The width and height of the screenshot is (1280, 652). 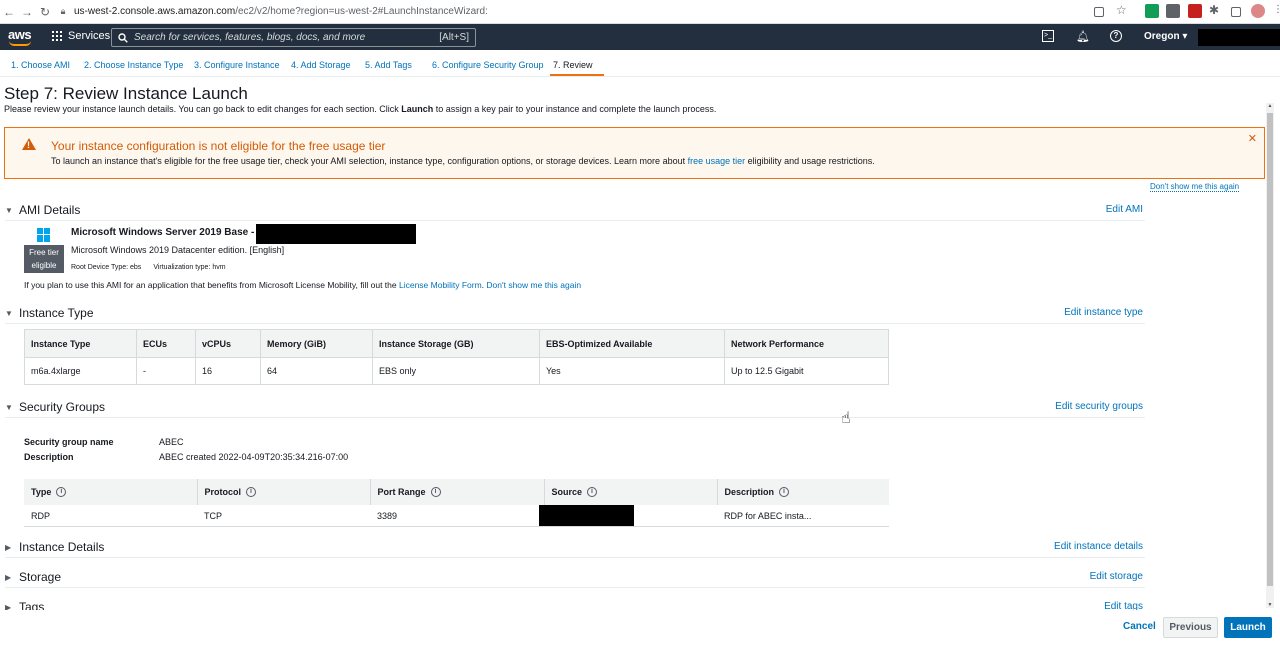 I want to click on region-selector: Oregon ▾, so click(x=1165, y=36).